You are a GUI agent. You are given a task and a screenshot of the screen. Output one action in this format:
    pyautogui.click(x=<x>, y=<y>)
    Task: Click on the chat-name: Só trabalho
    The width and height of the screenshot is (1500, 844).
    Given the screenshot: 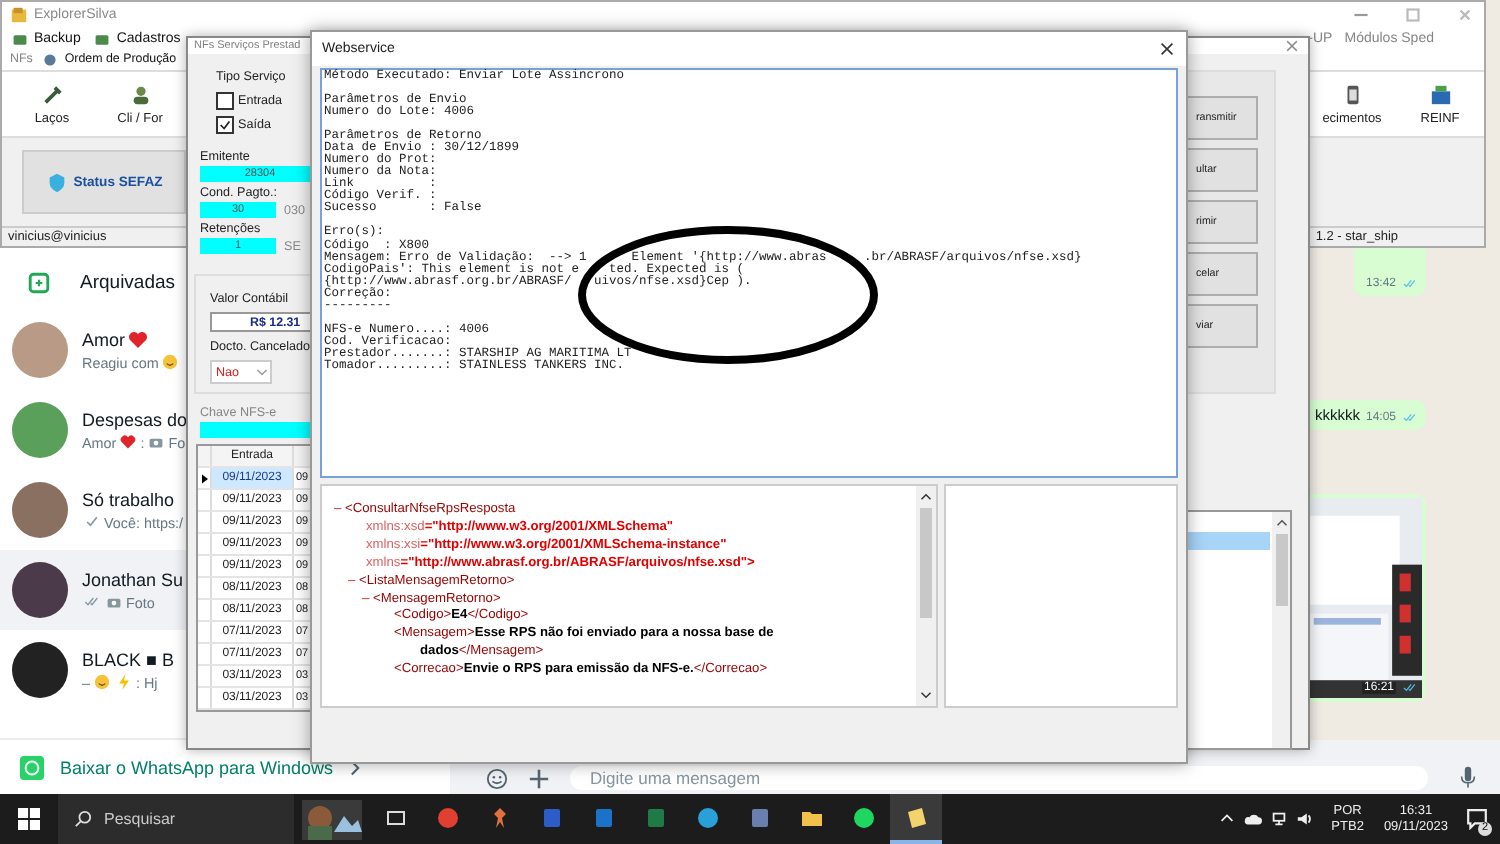 What is the action you would take?
    pyautogui.click(x=128, y=499)
    